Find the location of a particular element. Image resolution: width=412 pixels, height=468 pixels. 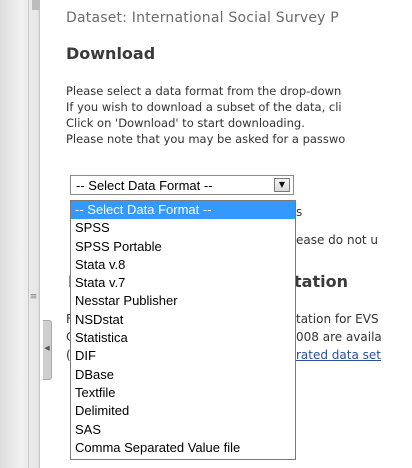

format-option: Comma Separated Value file is located at coordinates (183, 448).